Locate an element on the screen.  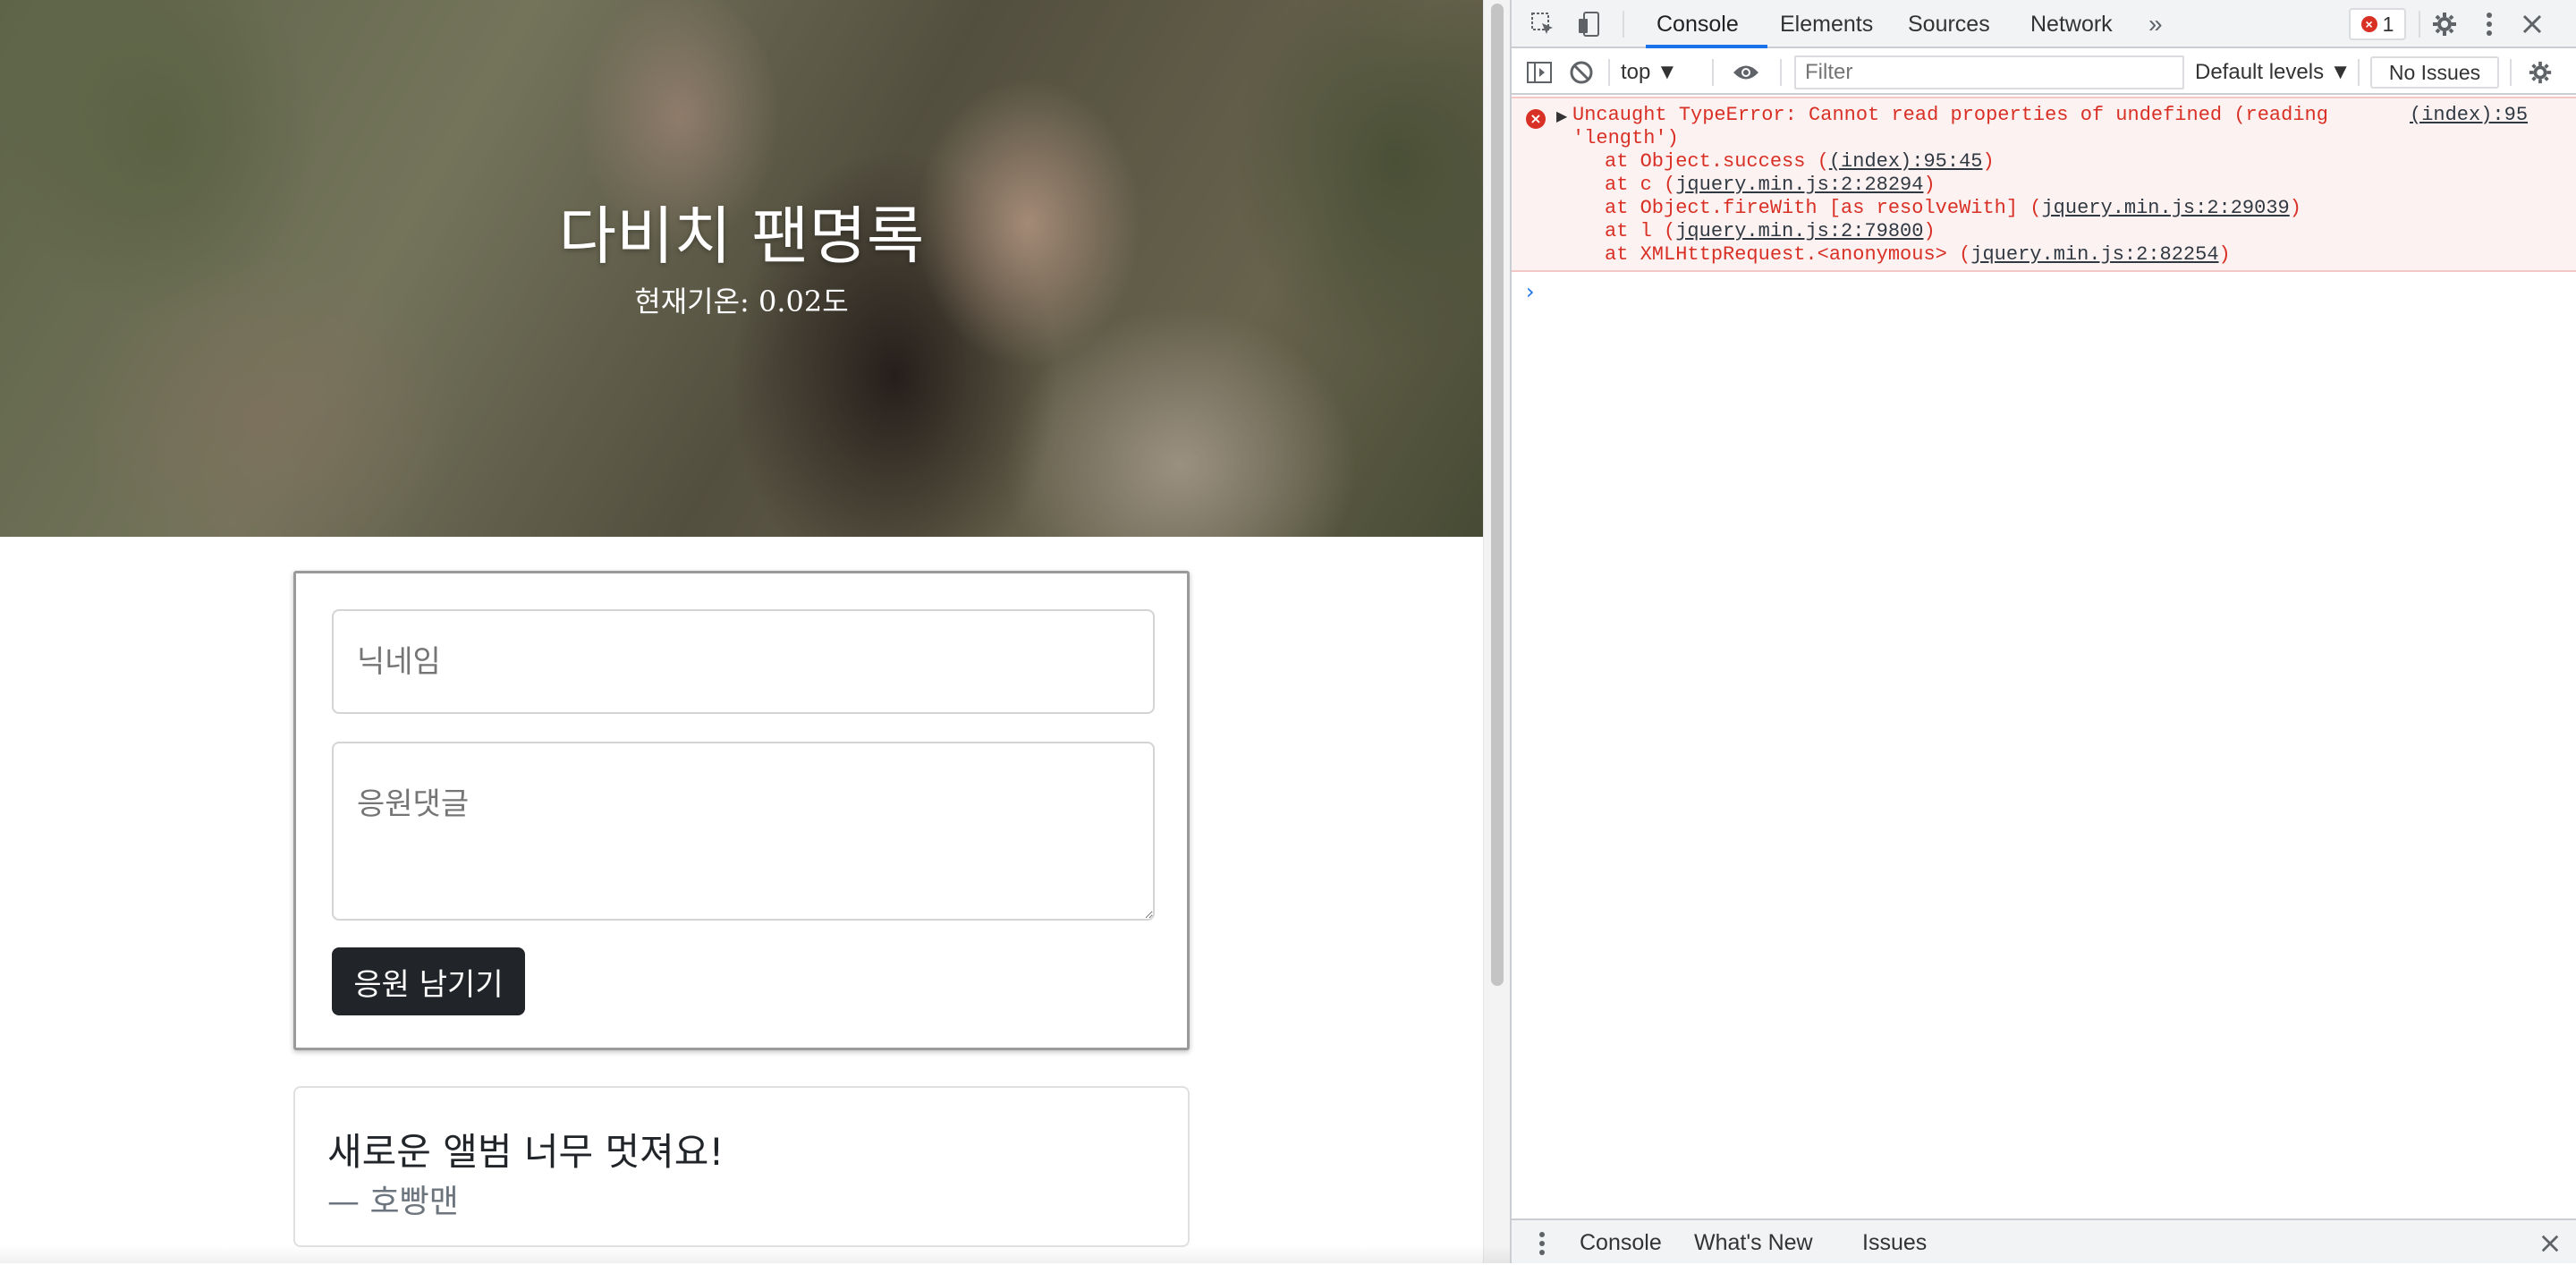
page-scrollbar is located at coordinates (1496, 631).